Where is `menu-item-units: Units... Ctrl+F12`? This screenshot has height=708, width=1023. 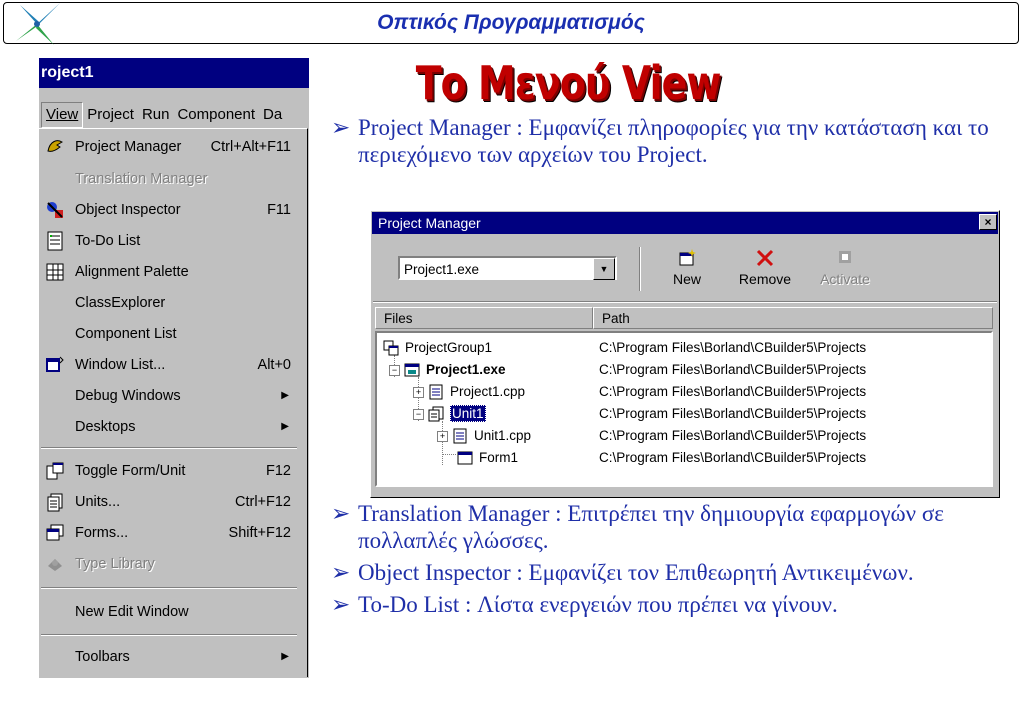 menu-item-units: Units... Ctrl+F12 is located at coordinates (170, 502).